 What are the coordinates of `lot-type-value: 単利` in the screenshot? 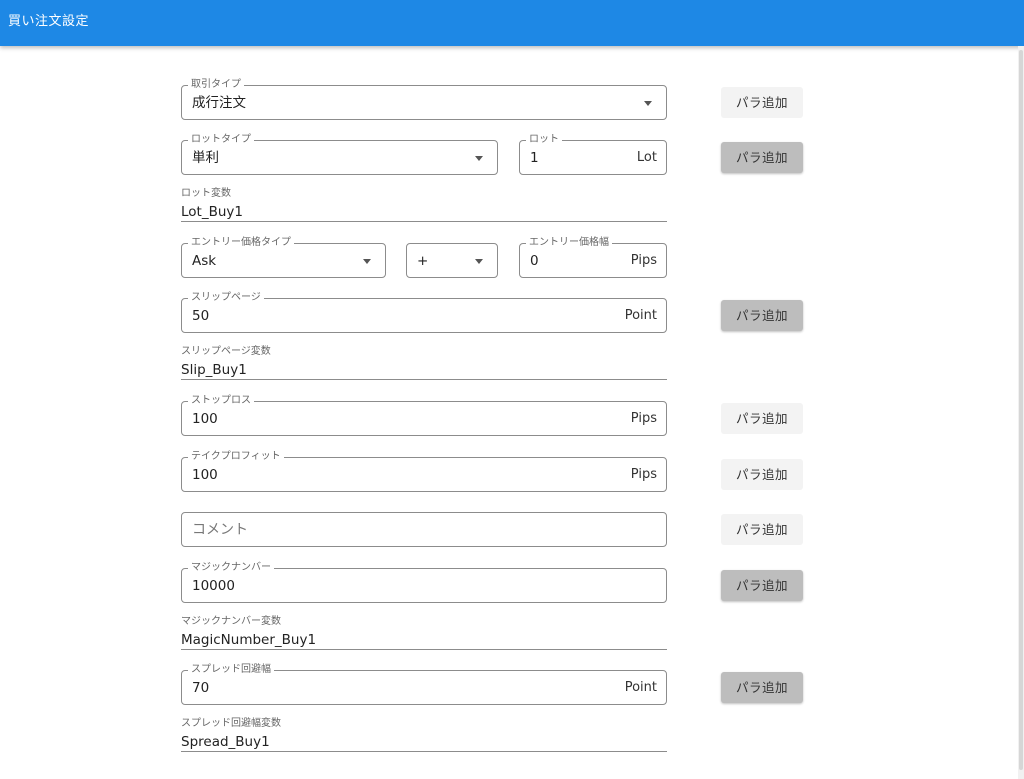 It's located at (205, 158).